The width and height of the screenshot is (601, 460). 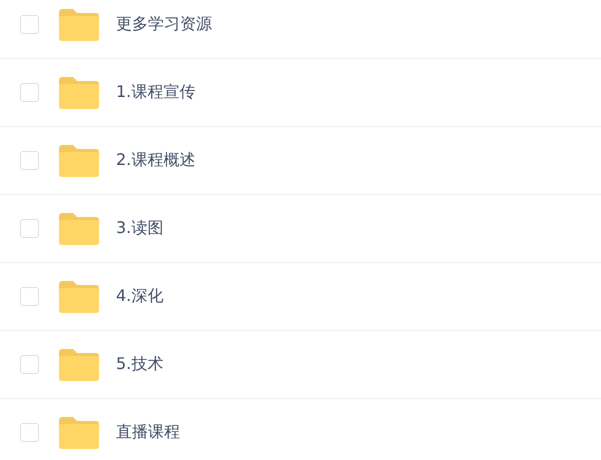 I want to click on folder-name: 3.读图, so click(x=140, y=228).